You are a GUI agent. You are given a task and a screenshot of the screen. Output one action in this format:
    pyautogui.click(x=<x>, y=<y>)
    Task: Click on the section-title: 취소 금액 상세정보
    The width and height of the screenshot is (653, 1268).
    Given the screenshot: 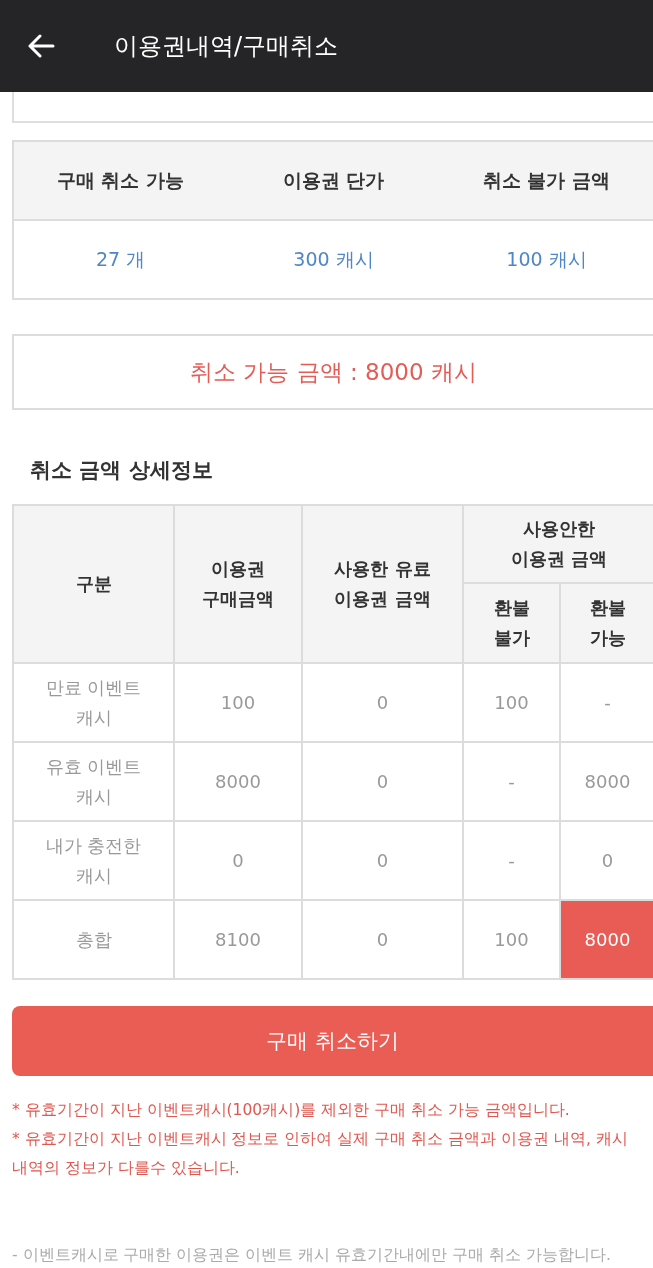 What is the action you would take?
    pyautogui.click(x=122, y=470)
    